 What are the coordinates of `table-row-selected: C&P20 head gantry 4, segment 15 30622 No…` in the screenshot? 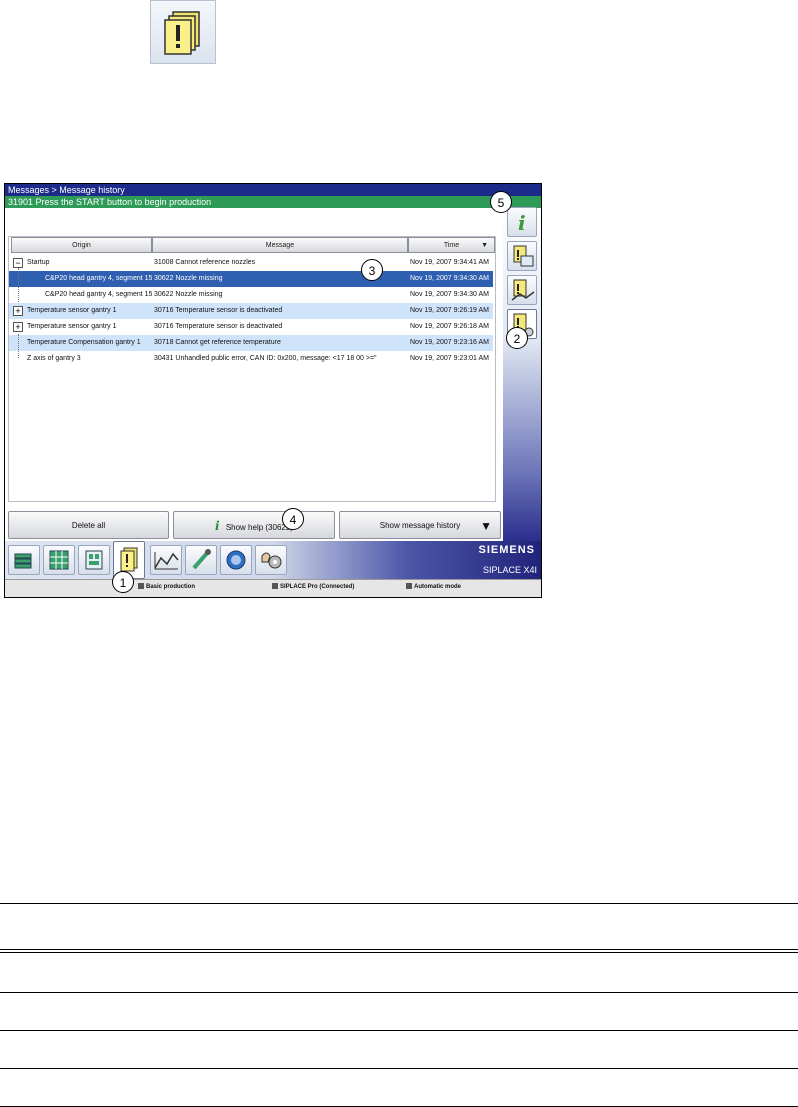 It's located at (251, 279).